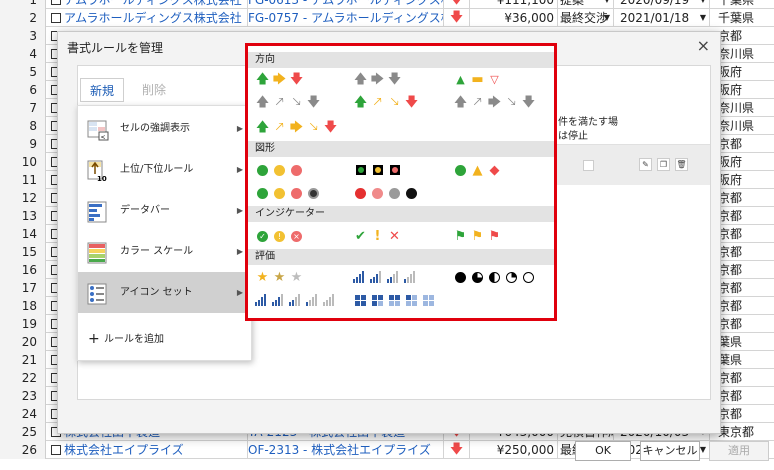 The width and height of the screenshot is (774, 470). I want to click on icon-set-4-red-to-black, so click(387, 193).